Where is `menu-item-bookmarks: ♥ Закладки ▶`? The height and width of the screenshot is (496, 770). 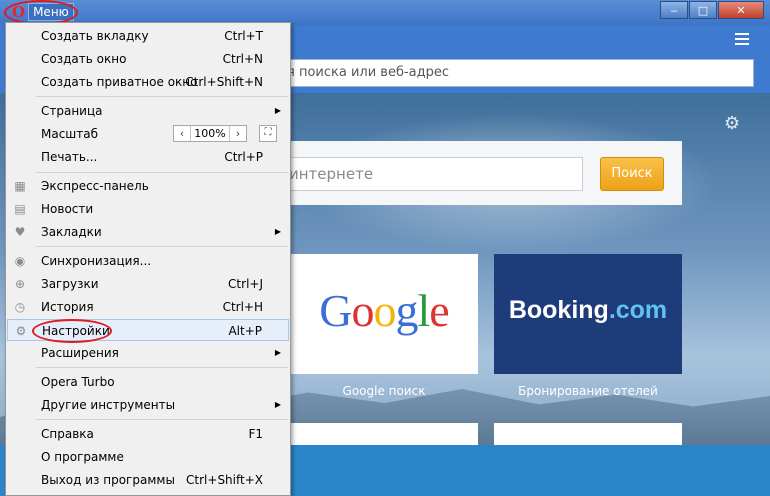 menu-item-bookmarks: ♥ Закладки ▶ is located at coordinates (148, 232).